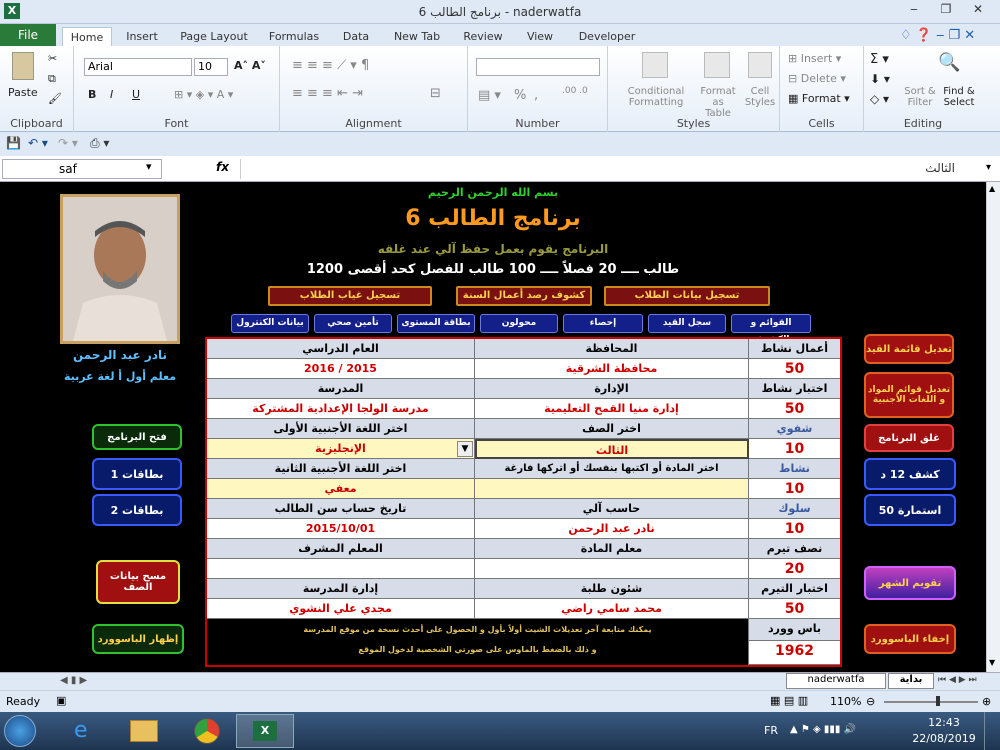  Describe the element at coordinates (870, 701) in the screenshot. I see `zoom-out-icon: ⊖` at that location.